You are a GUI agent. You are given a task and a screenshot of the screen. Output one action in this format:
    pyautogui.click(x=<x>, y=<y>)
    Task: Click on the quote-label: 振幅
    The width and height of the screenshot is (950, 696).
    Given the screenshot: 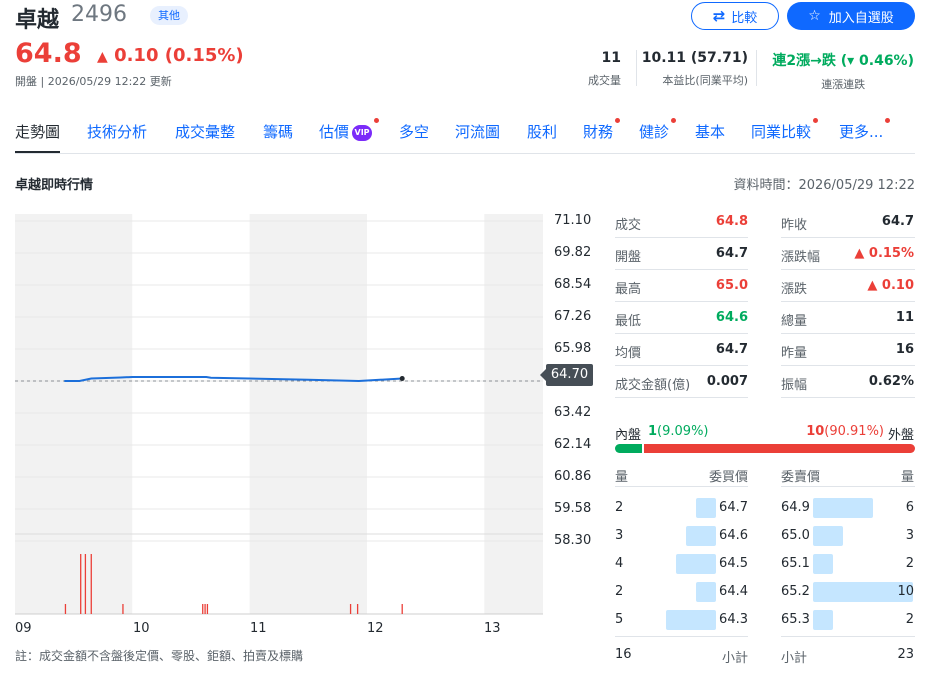 What is the action you would take?
    pyautogui.click(x=794, y=385)
    